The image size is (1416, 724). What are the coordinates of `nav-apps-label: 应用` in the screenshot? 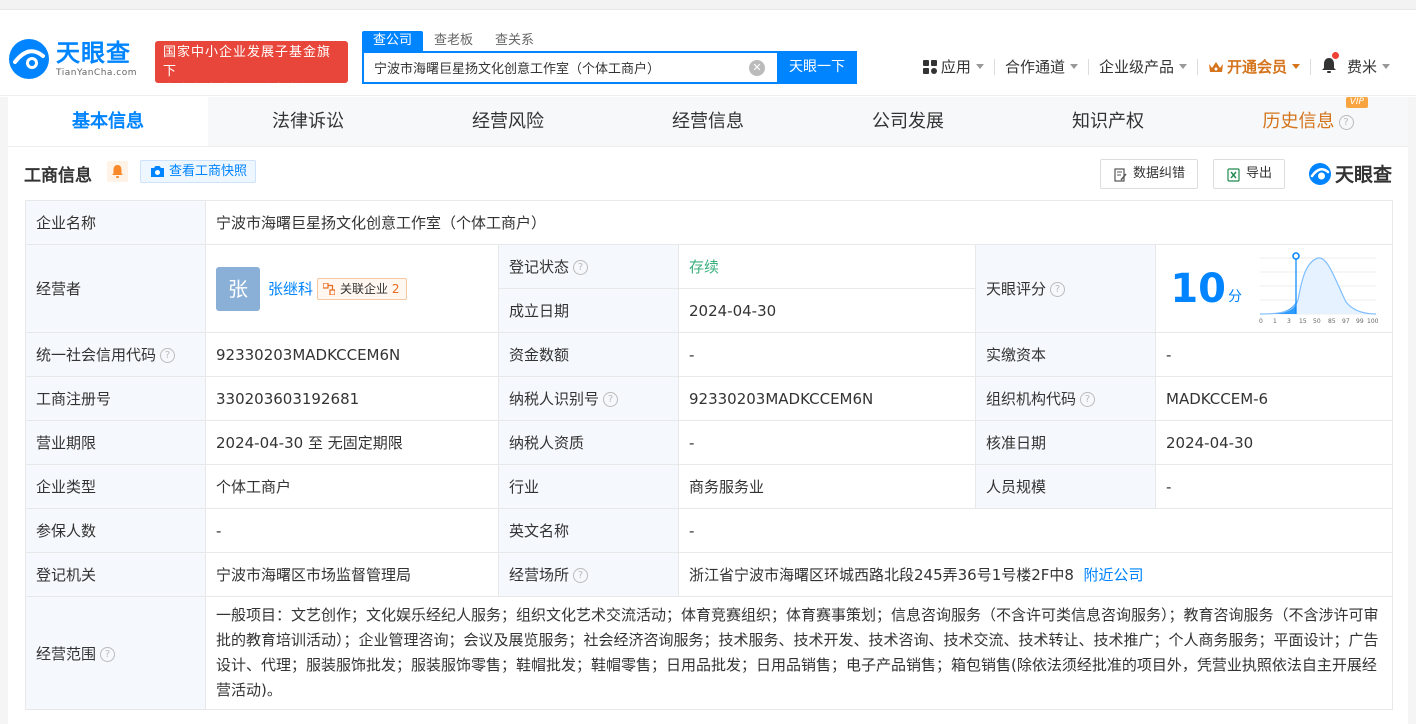 It's located at (955, 66).